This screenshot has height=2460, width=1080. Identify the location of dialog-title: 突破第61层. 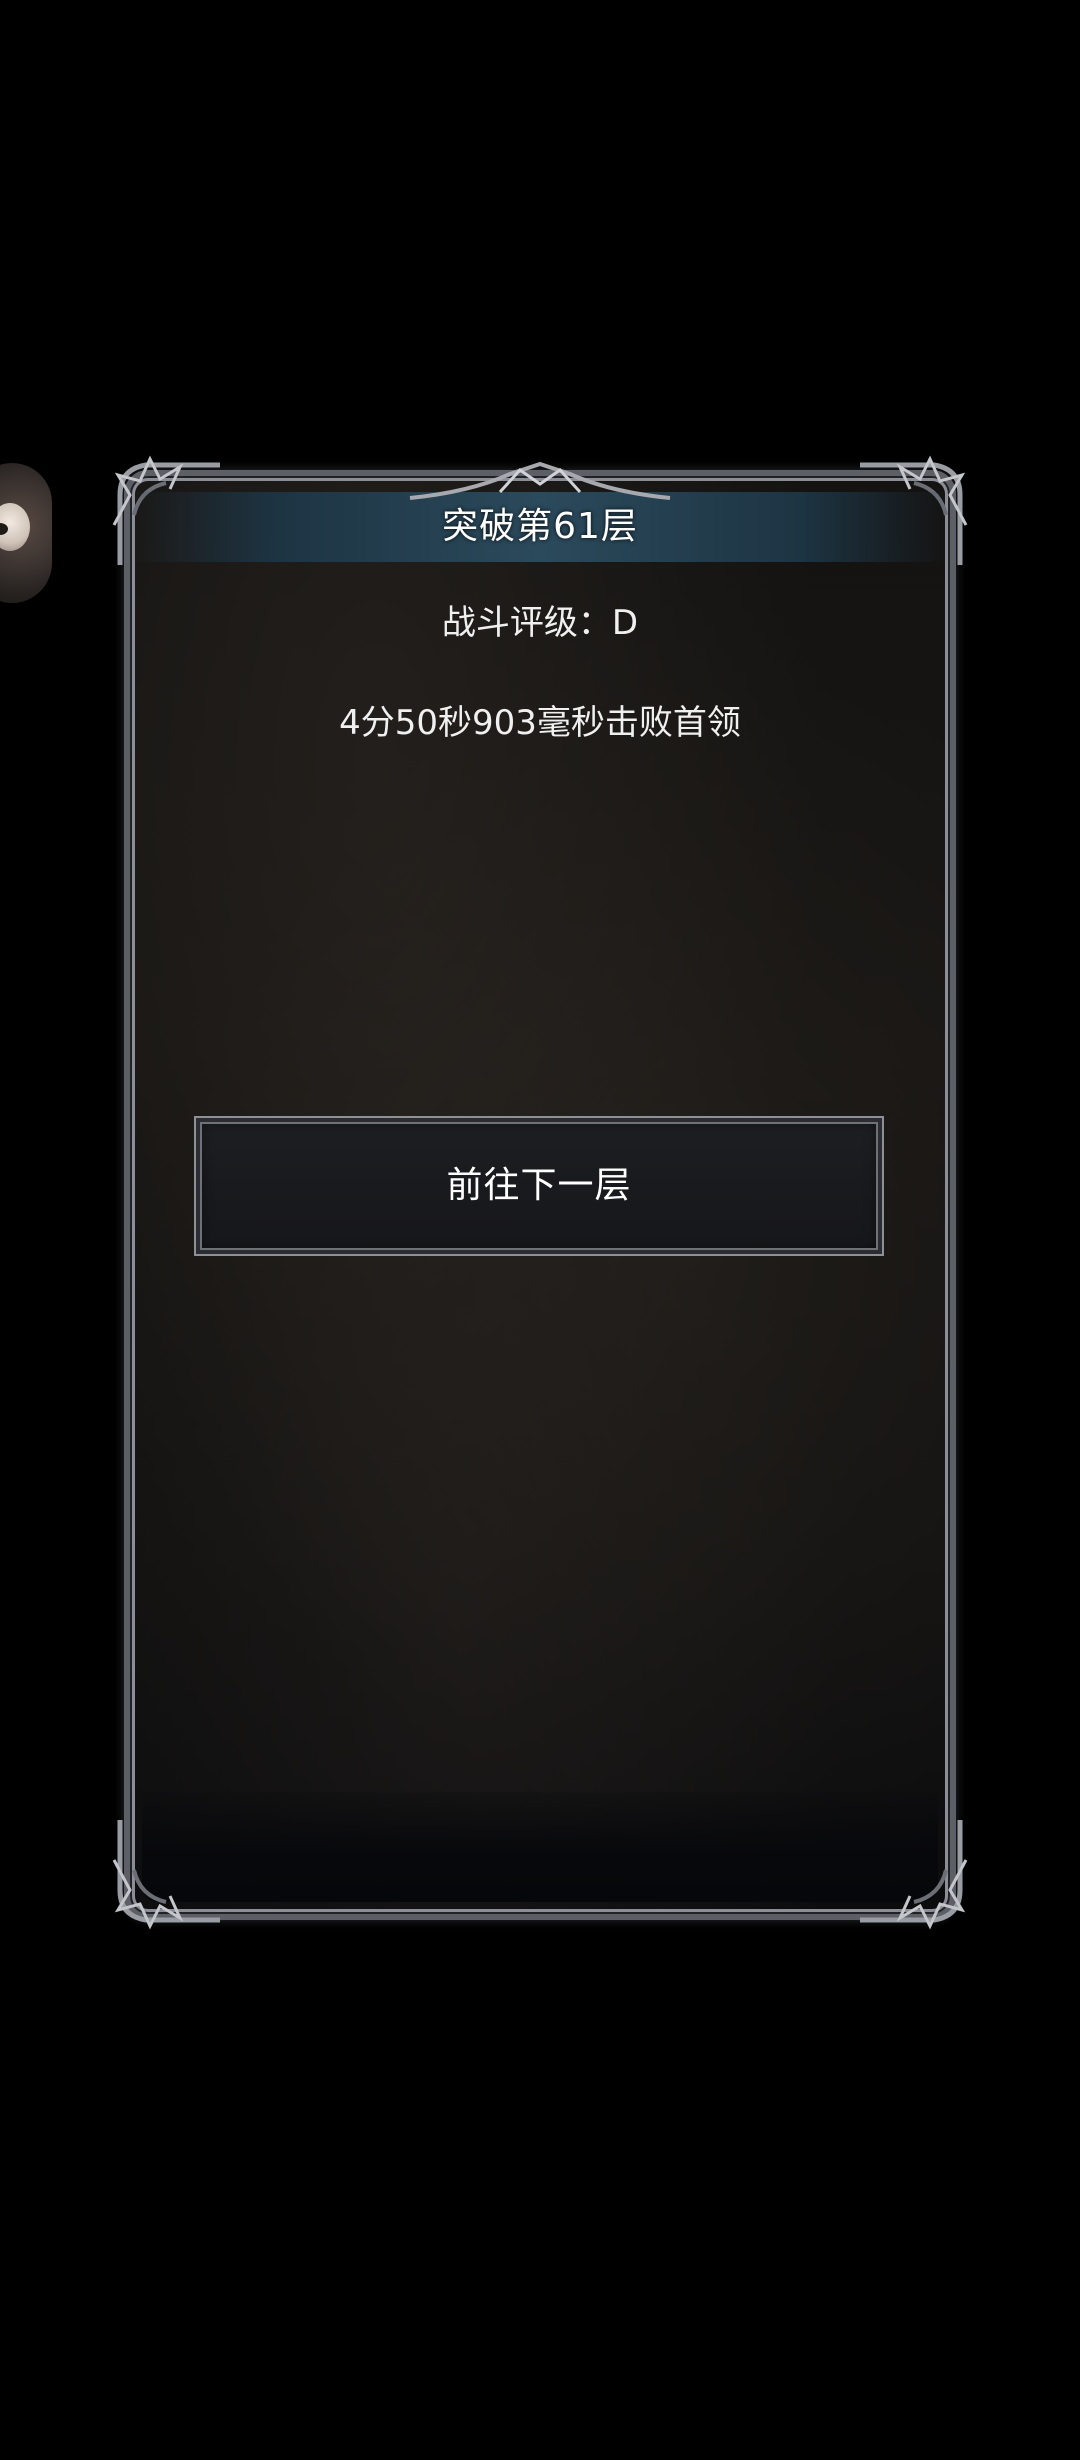
(540, 526).